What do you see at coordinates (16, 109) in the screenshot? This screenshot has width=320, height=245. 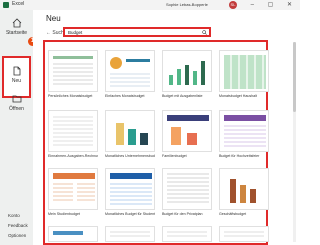 I see `rail-label-open: Öffnen` at bounding box center [16, 109].